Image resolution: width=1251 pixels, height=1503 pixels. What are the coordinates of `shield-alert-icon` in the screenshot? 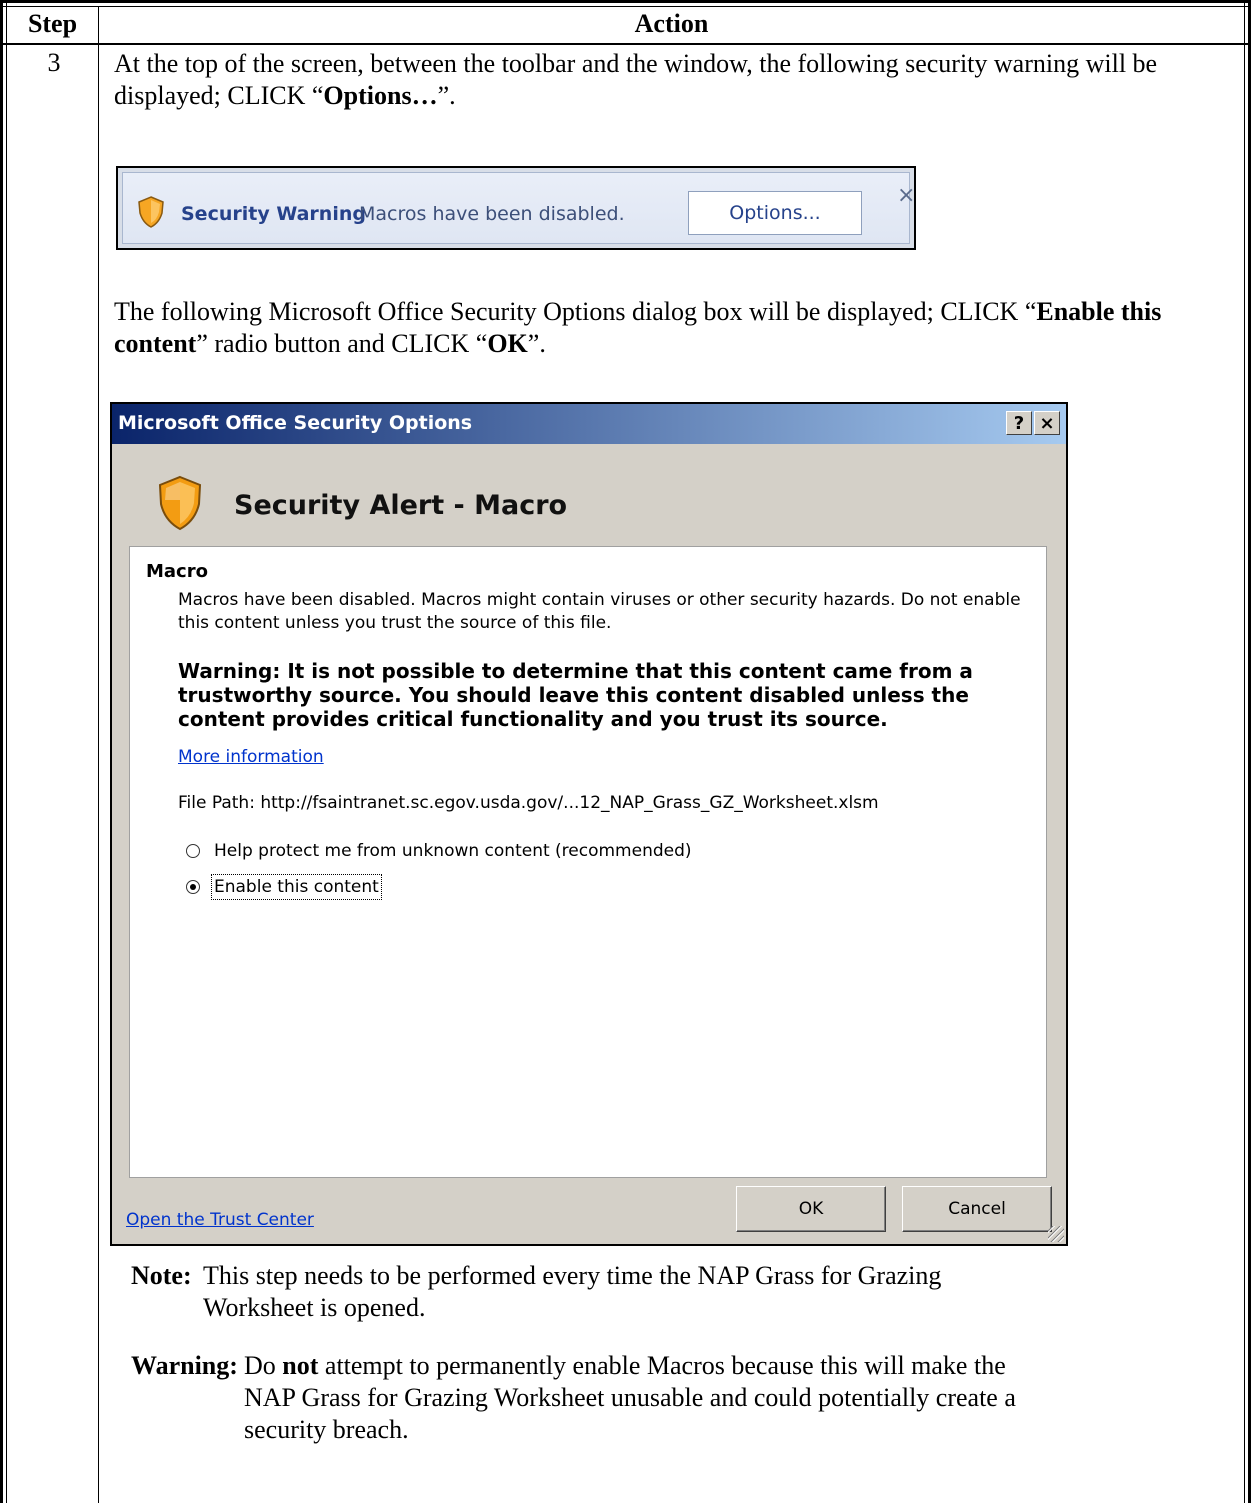 It's located at (180, 503).